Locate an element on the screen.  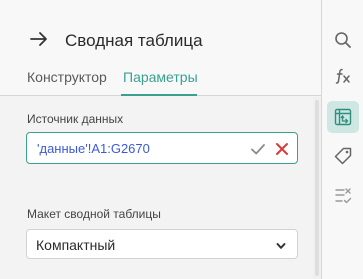
right-toolbar is located at coordinates (342, 139).